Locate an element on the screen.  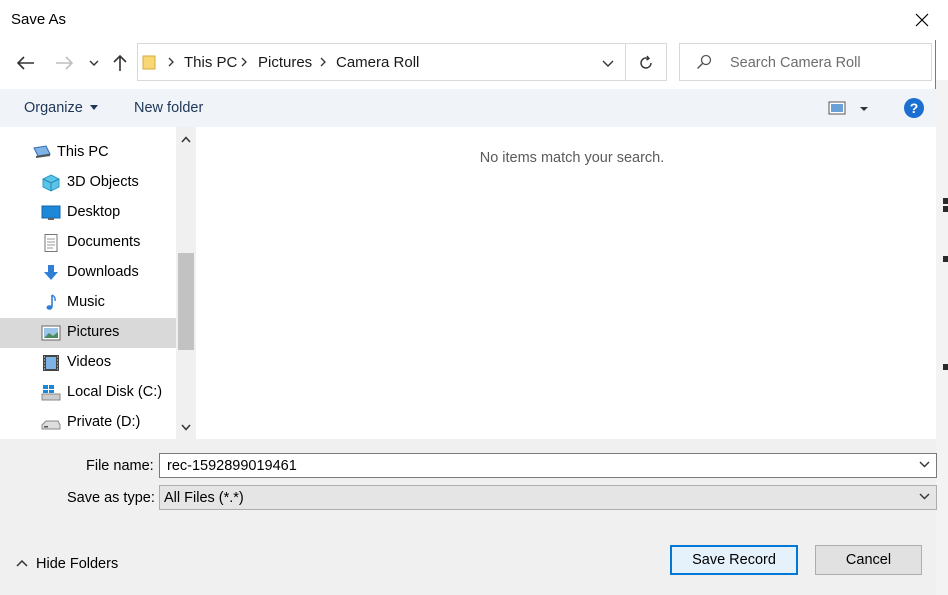
dialog-title: Save As is located at coordinates (39, 19).